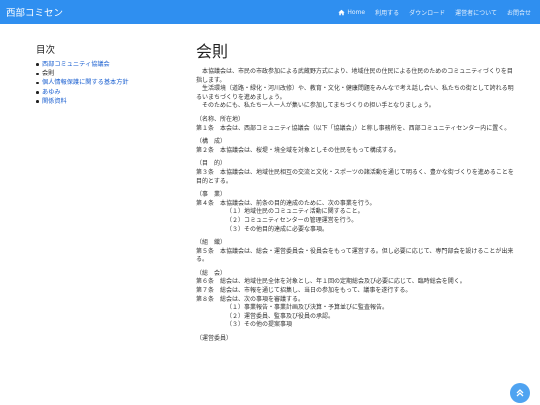  What do you see at coordinates (259, 325) in the screenshot?
I see `article-item: （３）その他の提案事項` at bounding box center [259, 325].